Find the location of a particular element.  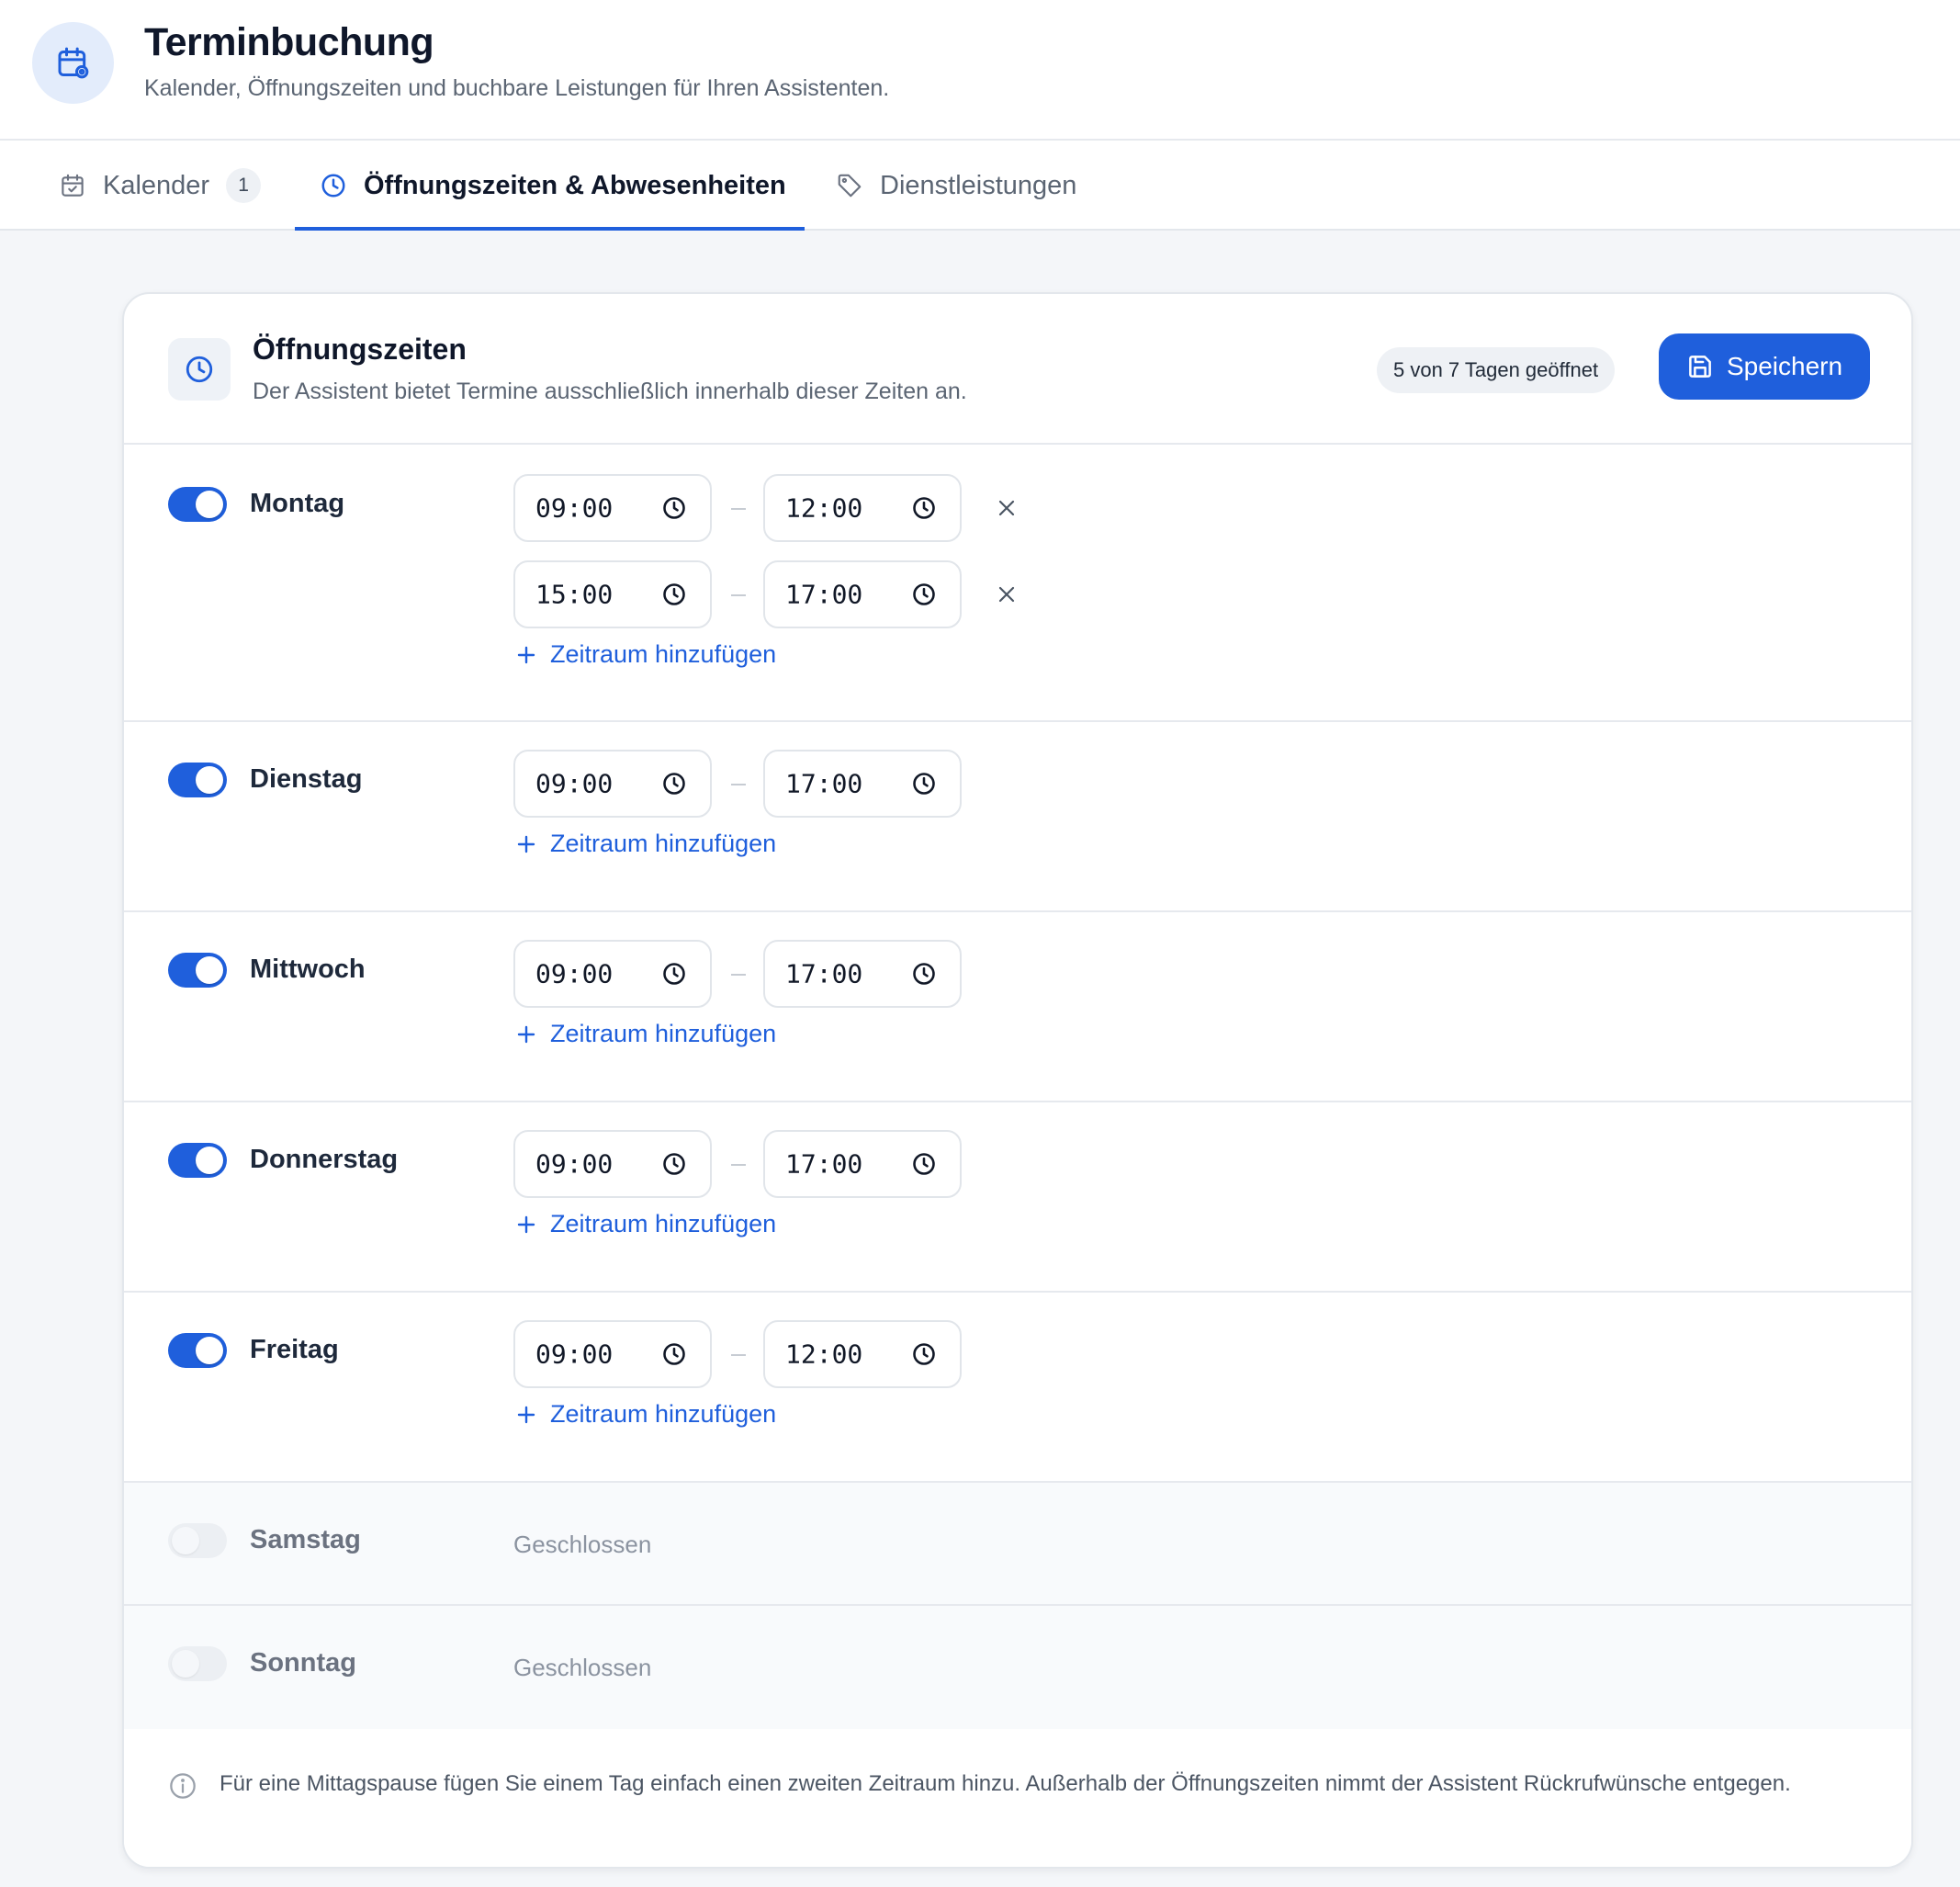

day-name: Samstag is located at coordinates (305, 1539).